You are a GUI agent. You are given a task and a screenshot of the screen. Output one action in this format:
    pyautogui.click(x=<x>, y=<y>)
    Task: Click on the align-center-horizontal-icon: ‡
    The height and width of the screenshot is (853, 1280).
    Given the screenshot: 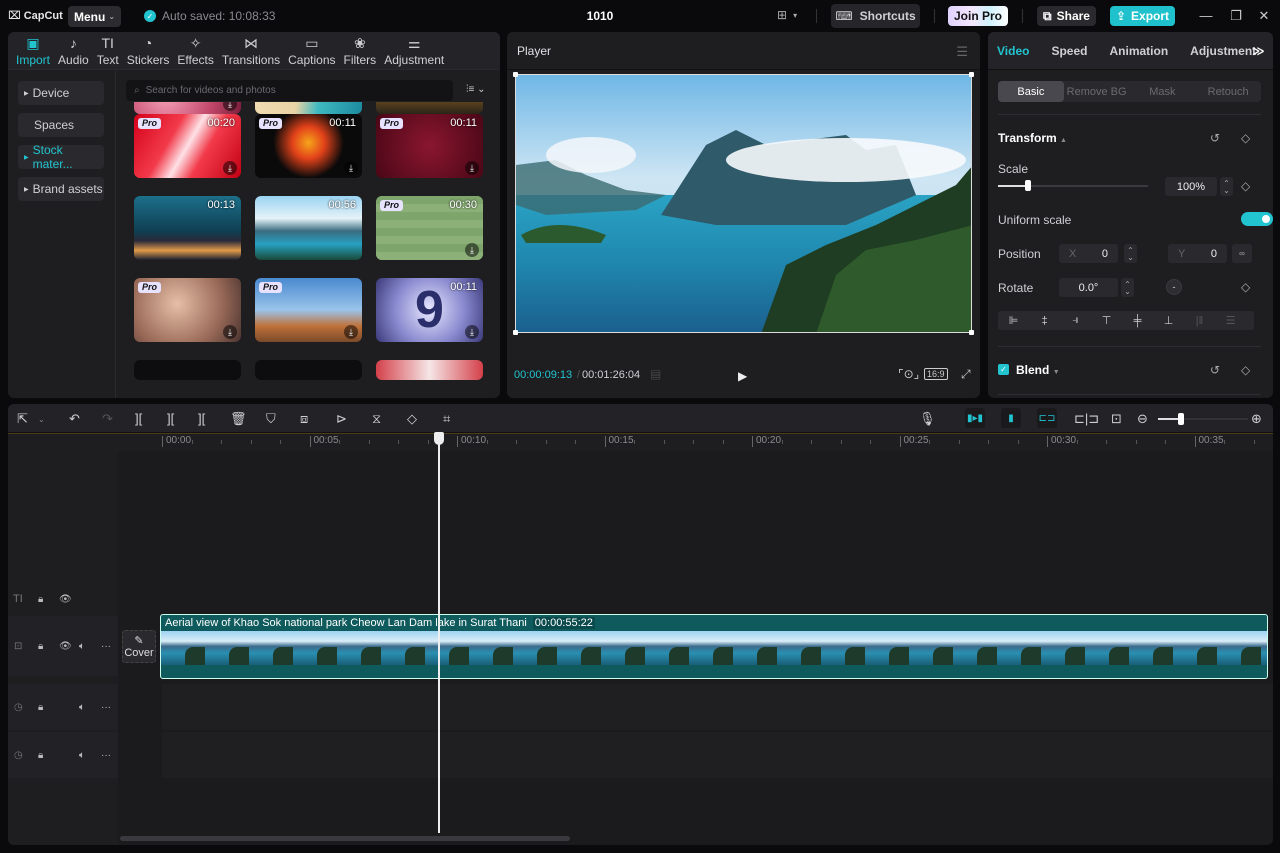 What is the action you would take?
    pyautogui.click(x=1044, y=321)
    